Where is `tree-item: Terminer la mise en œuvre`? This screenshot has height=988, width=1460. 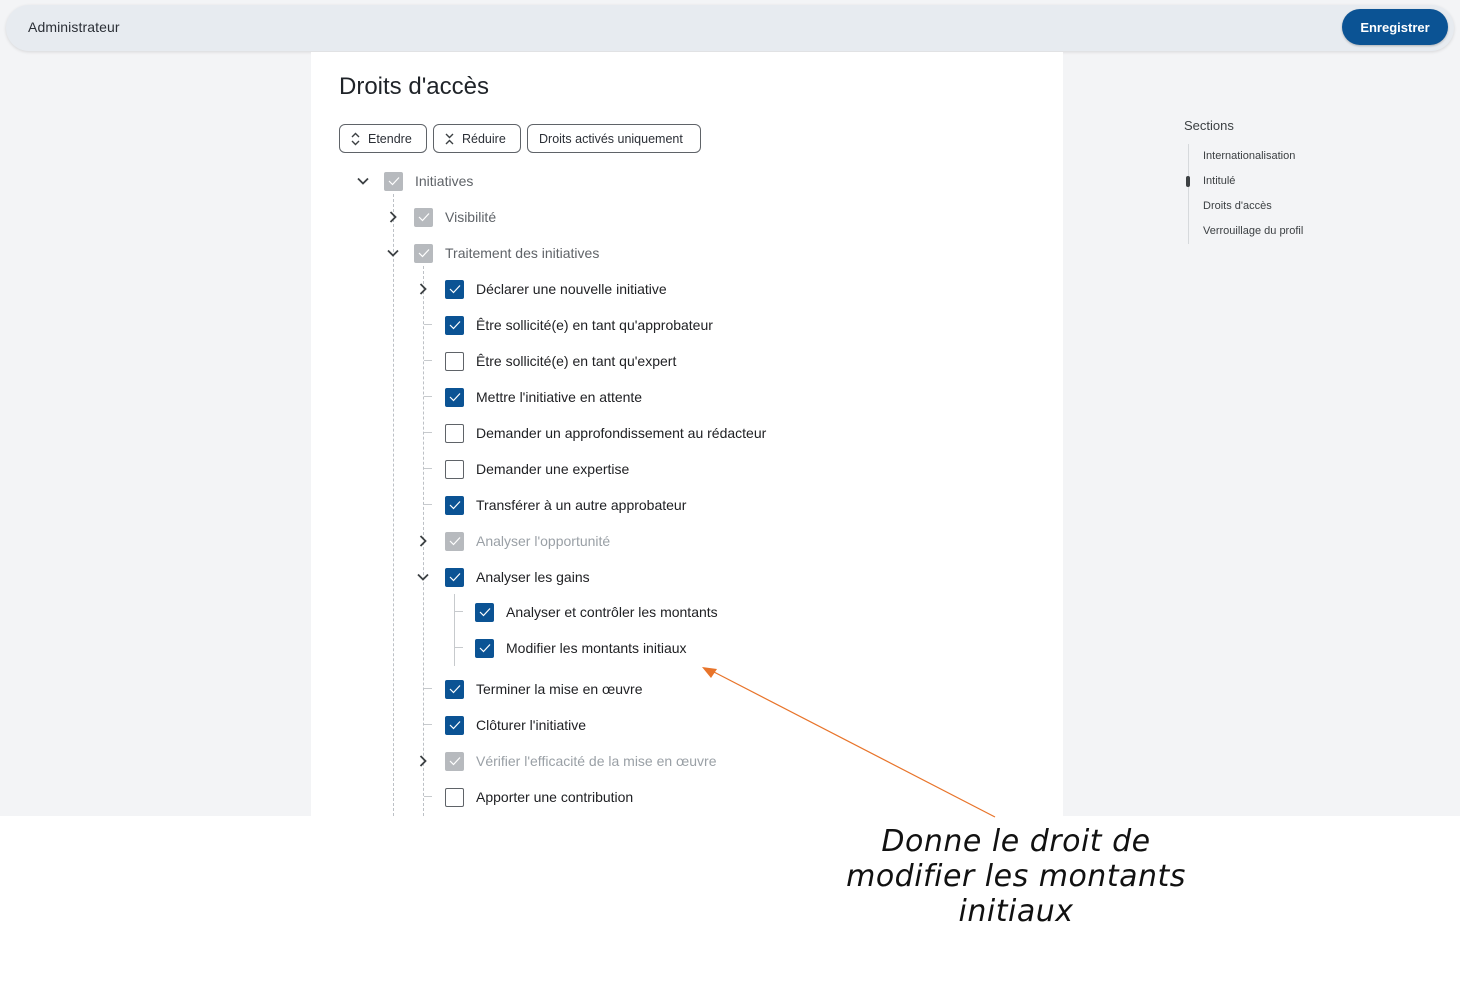 tree-item: Terminer la mise en œuvre is located at coordinates (544, 689).